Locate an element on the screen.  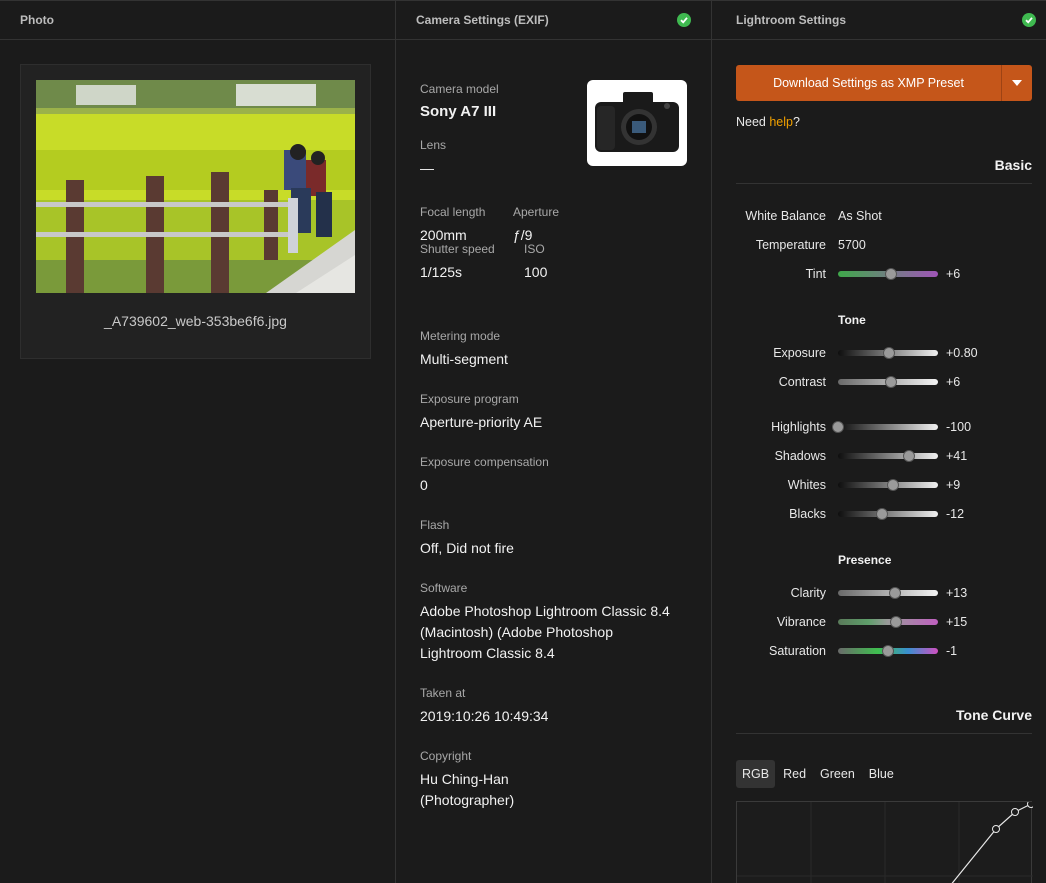
tone-curve-tabs: RGB Red Green Blue is located at coordinates (818, 774).